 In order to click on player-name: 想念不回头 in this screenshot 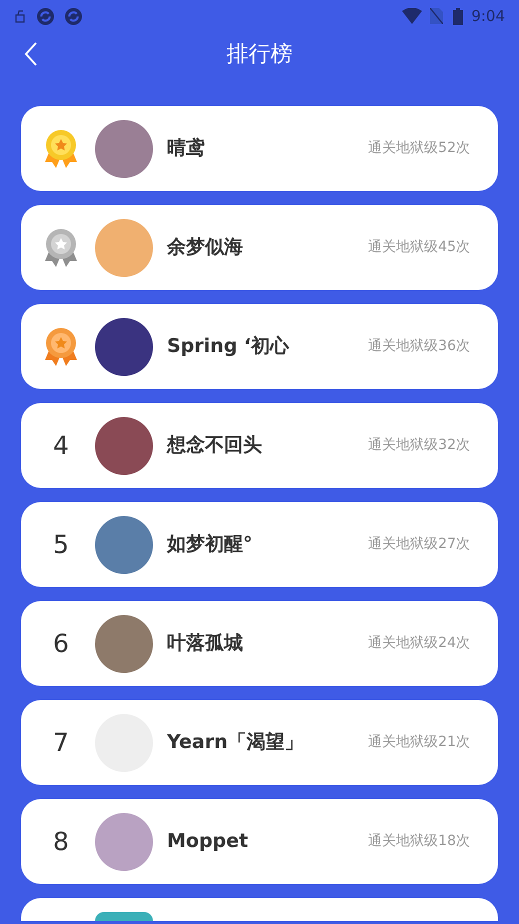, I will do `click(214, 445)`.